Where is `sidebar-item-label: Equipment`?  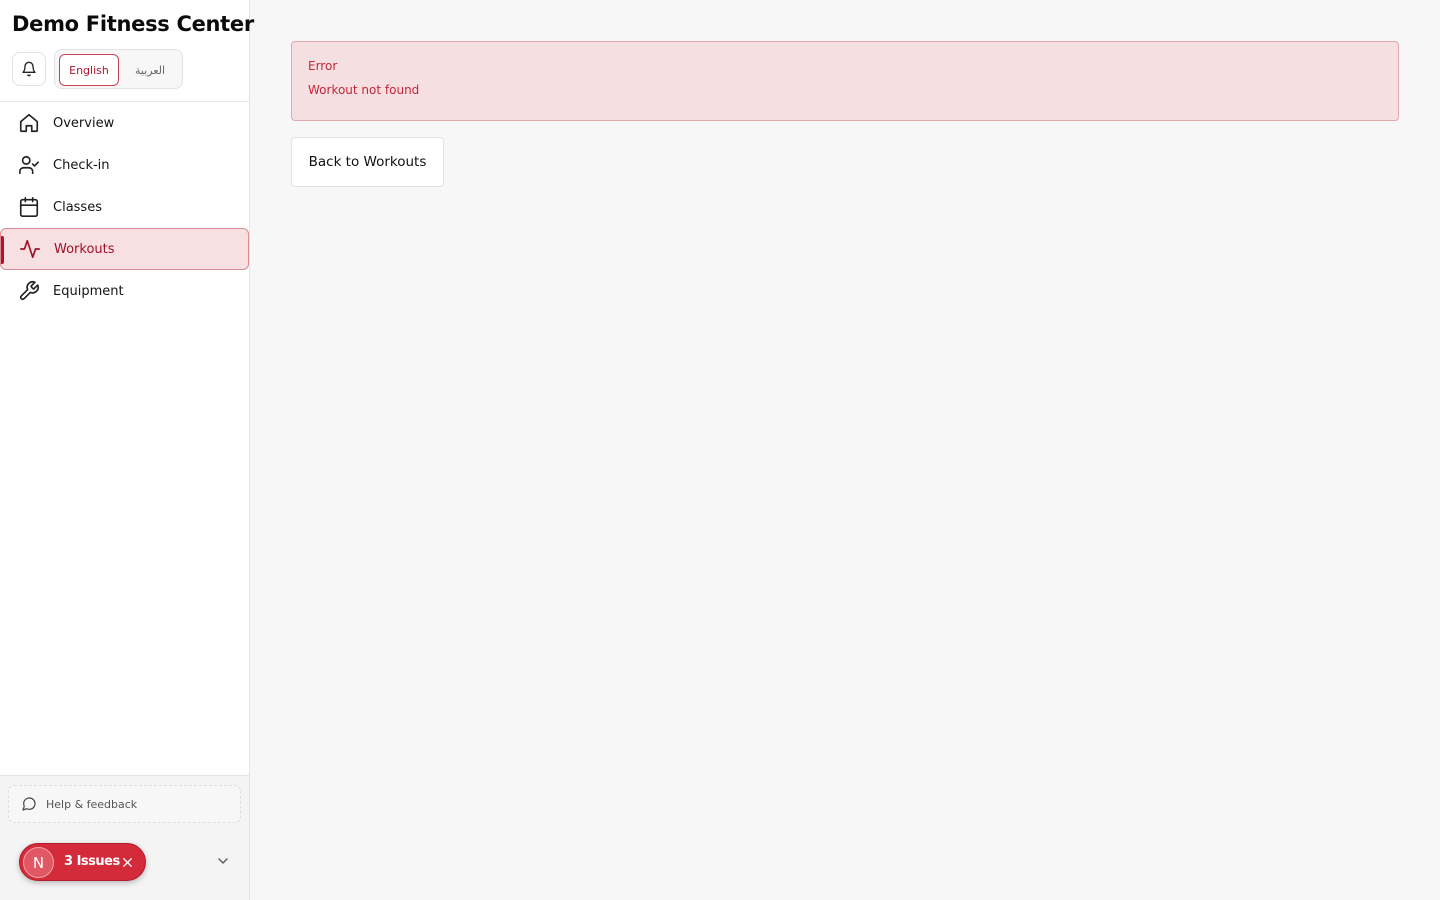
sidebar-item-label: Equipment is located at coordinates (88, 291).